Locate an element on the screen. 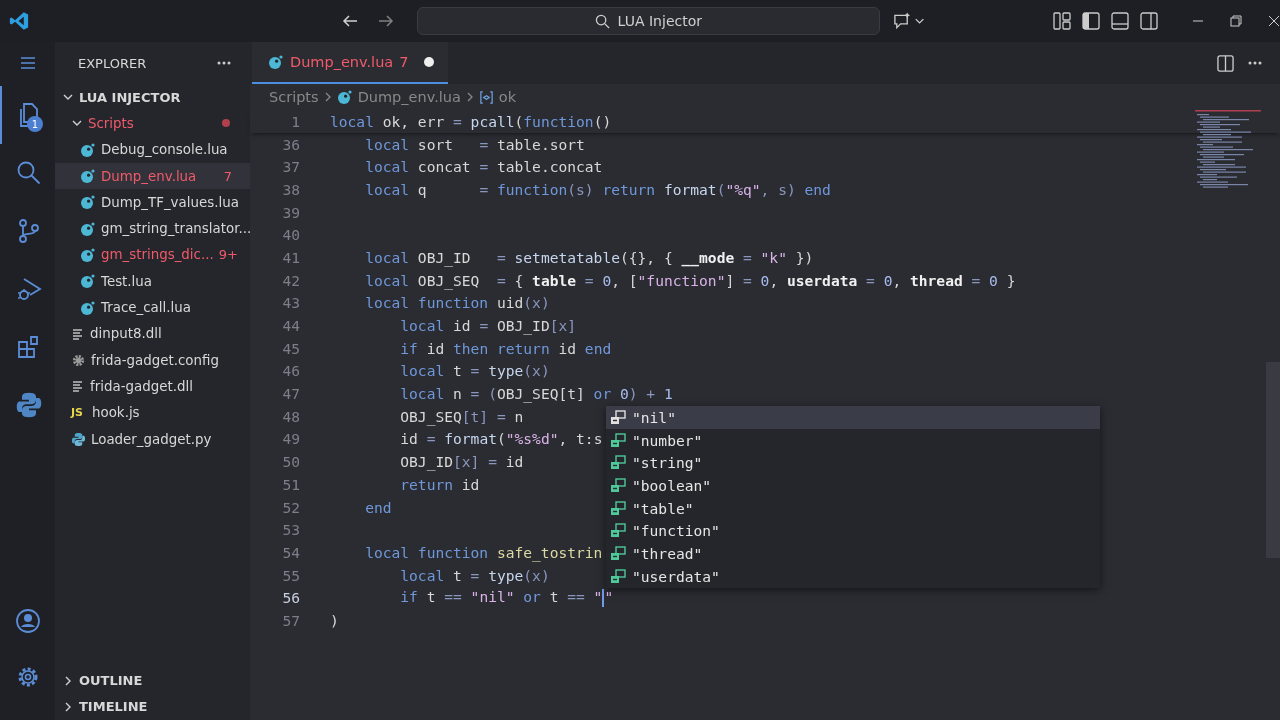 This screenshot has height=720, width=1280. line-number: 1 is located at coordinates (295, 121).